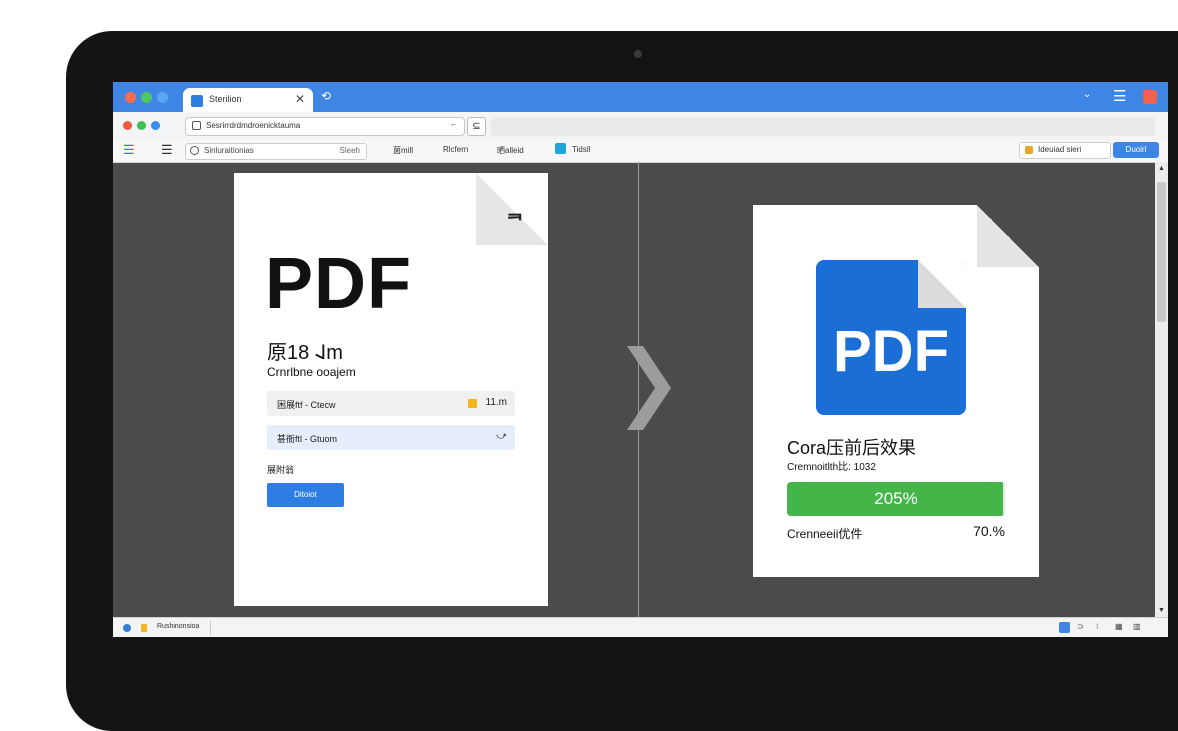 The height and width of the screenshot is (731, 1178). Describe the element at coordinates (942, 284) in the screenshot. I see `pdf-icon-fold` at that location.